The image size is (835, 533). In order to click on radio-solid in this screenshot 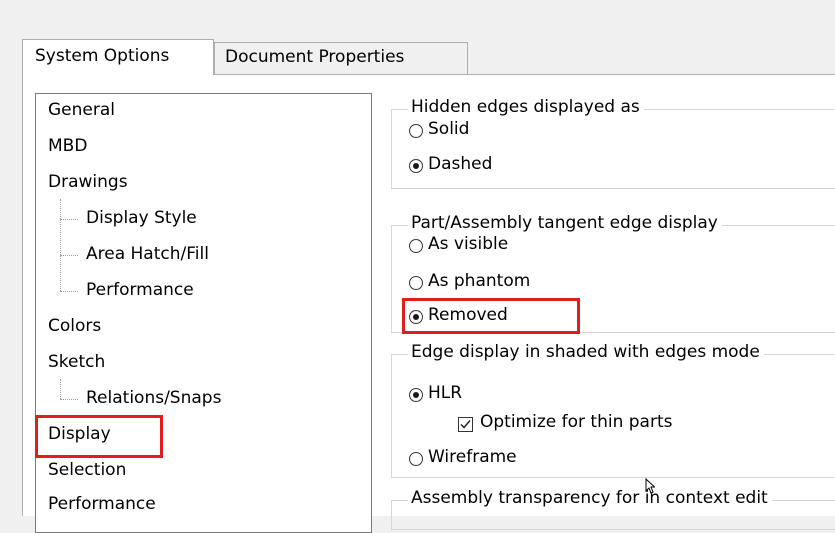, I will do `click(416, 131)`.